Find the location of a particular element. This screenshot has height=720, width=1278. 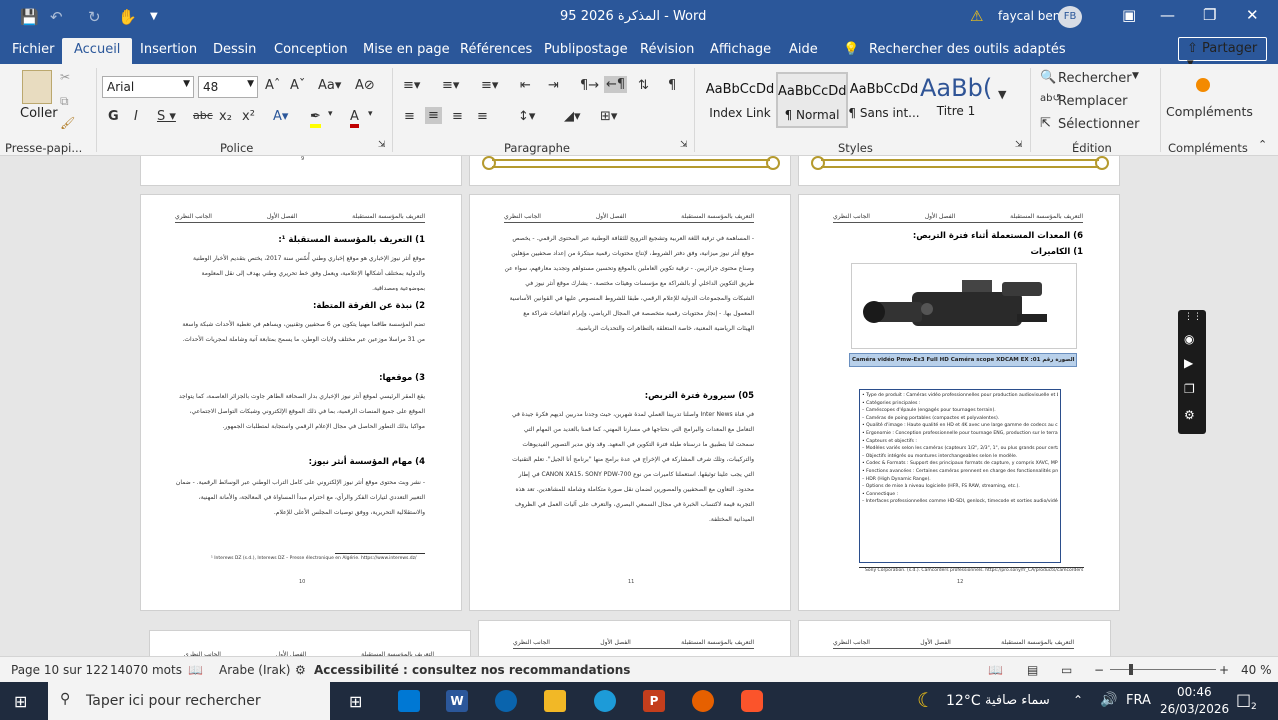

font-color-dropdown-icon: ▾ is located at coordinates (370, 114).